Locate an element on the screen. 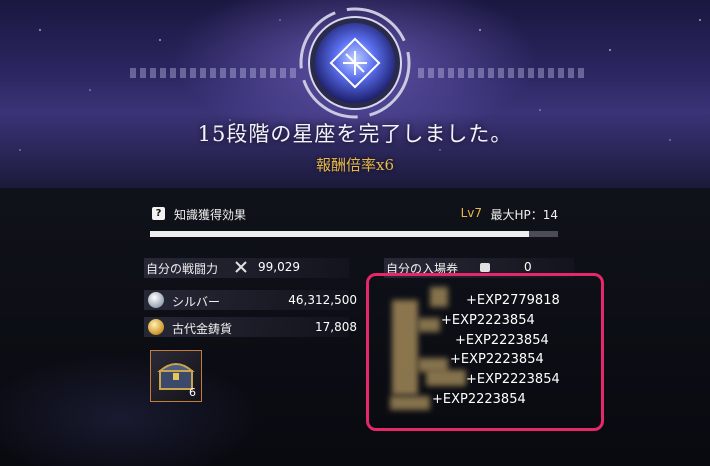  item-count: 6 is located at coordinates (192, 392).